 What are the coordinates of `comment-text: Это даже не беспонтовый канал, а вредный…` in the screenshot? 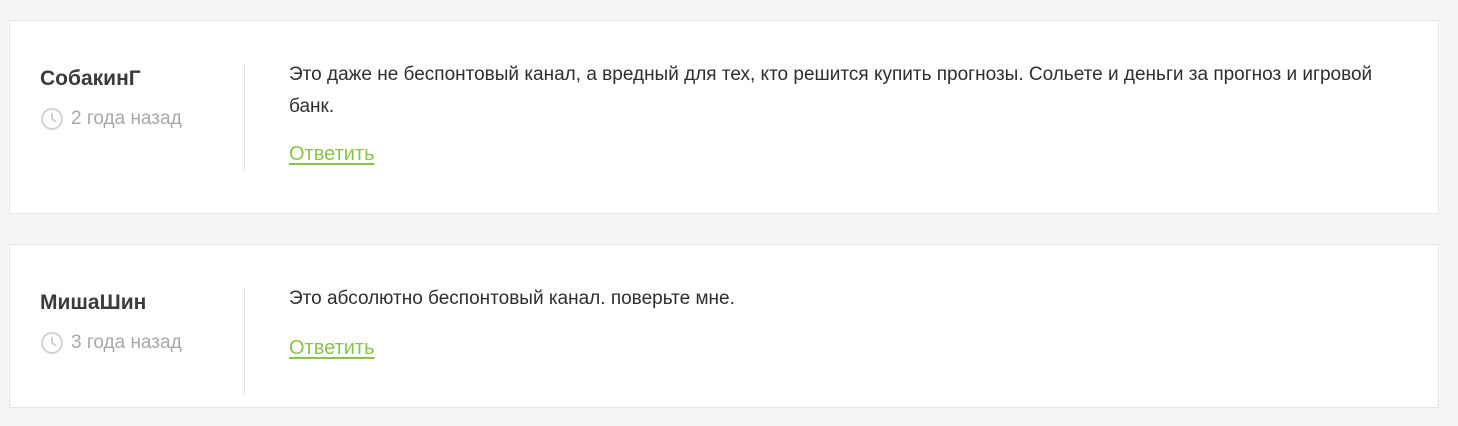 It's located at (831, 90).